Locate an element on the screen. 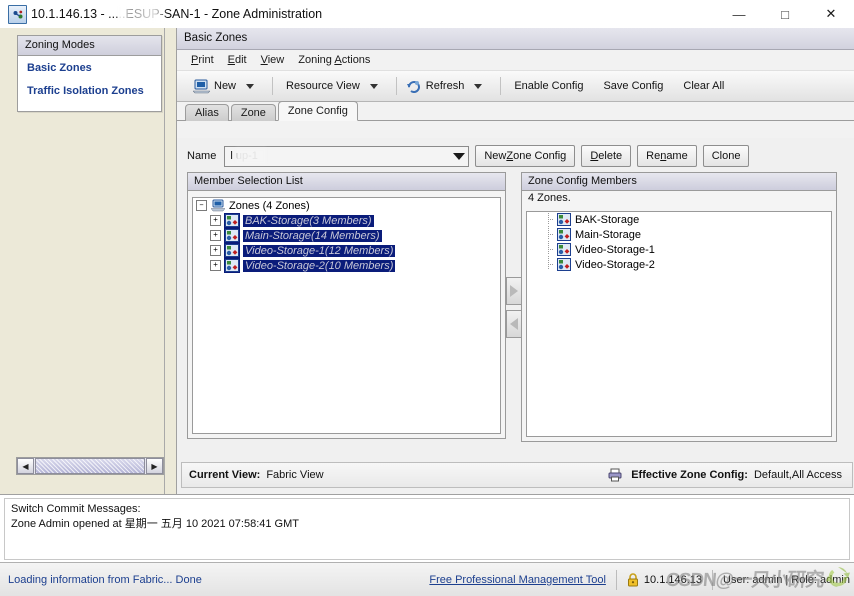  chevron-down-icon is located at coordinates (459, 156).